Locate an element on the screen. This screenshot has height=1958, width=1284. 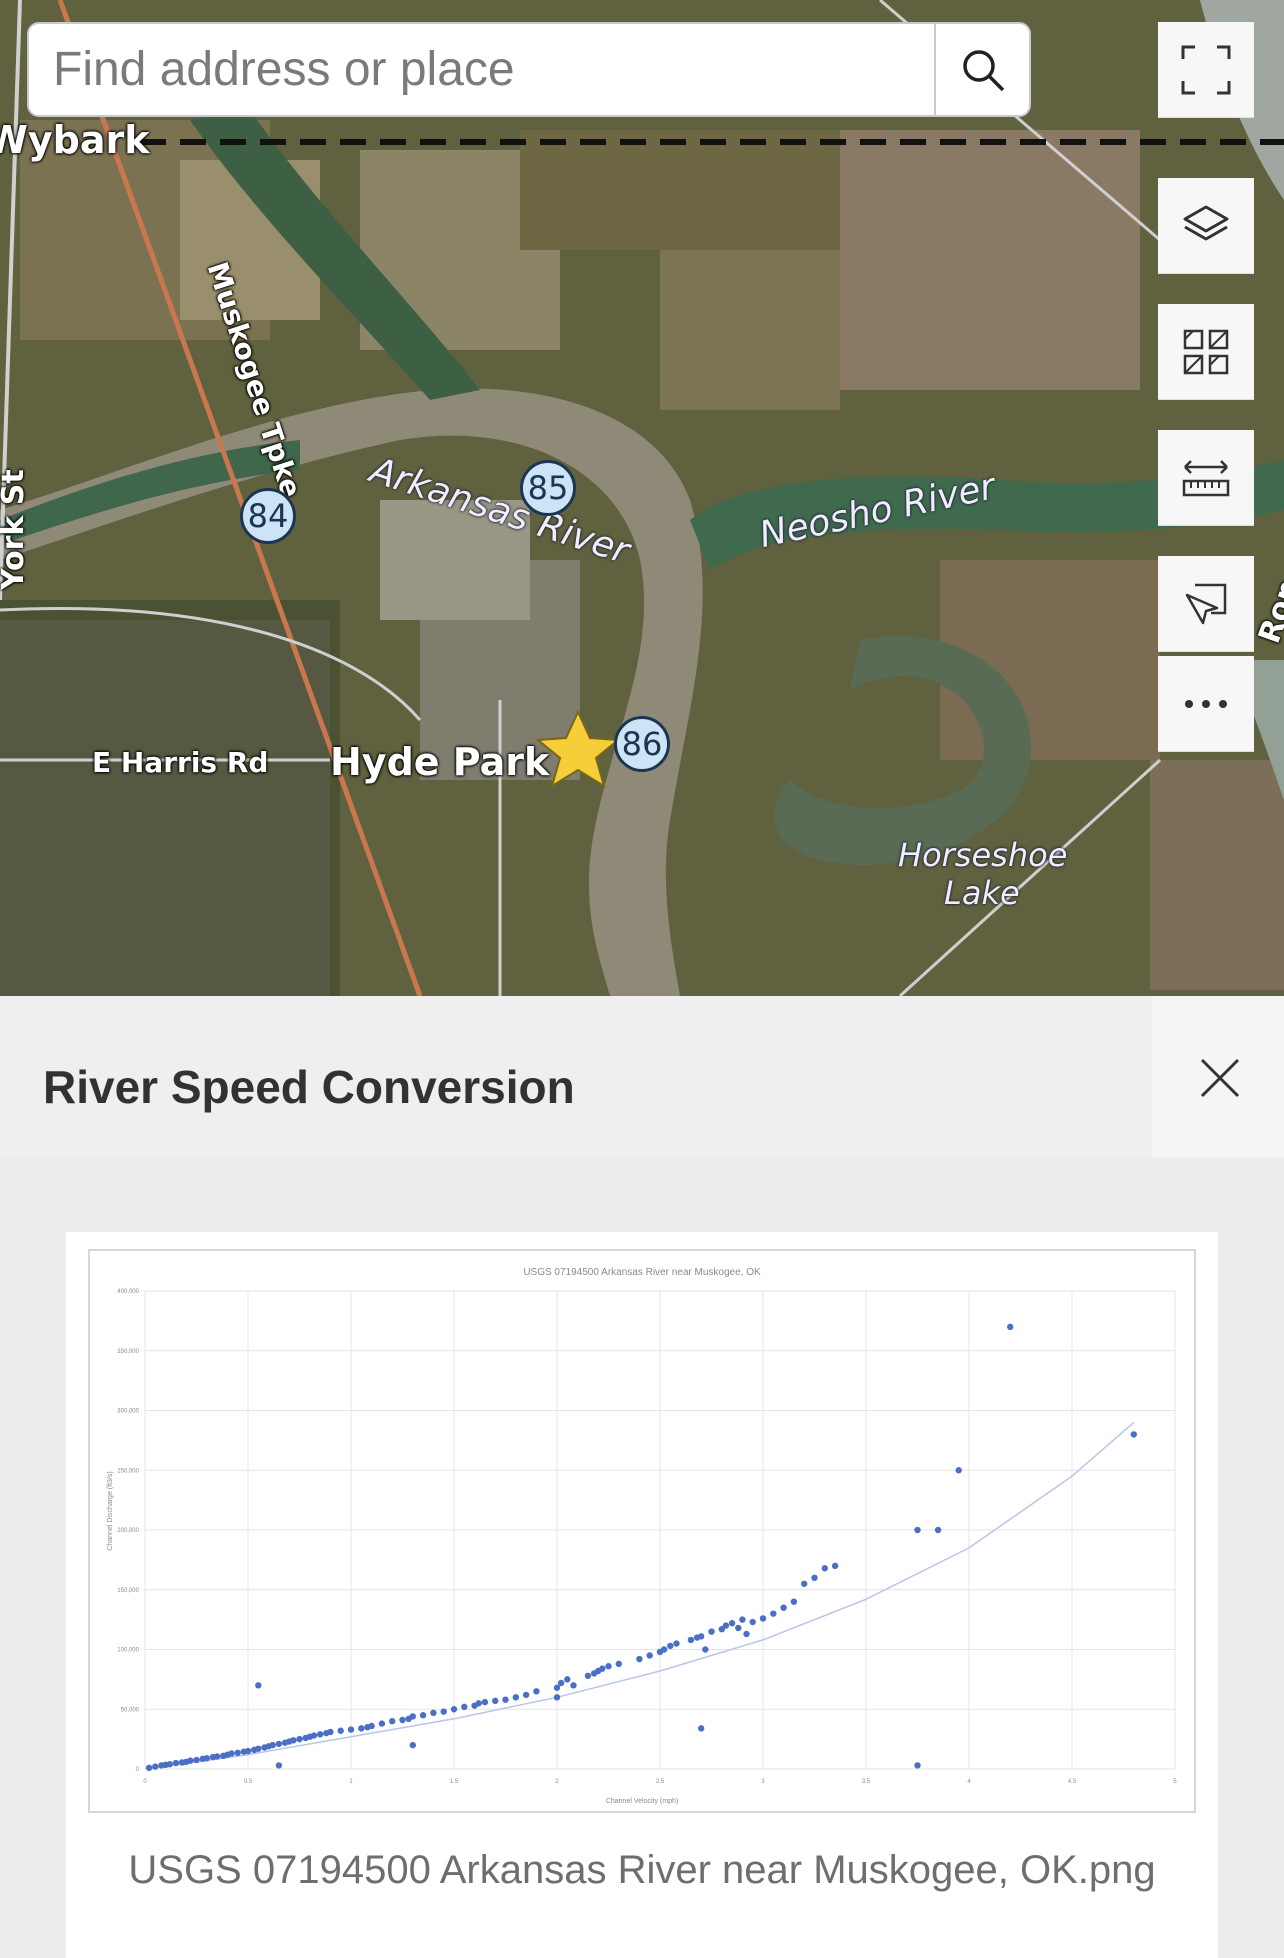
select-button is located at coordinates (1206, 604).